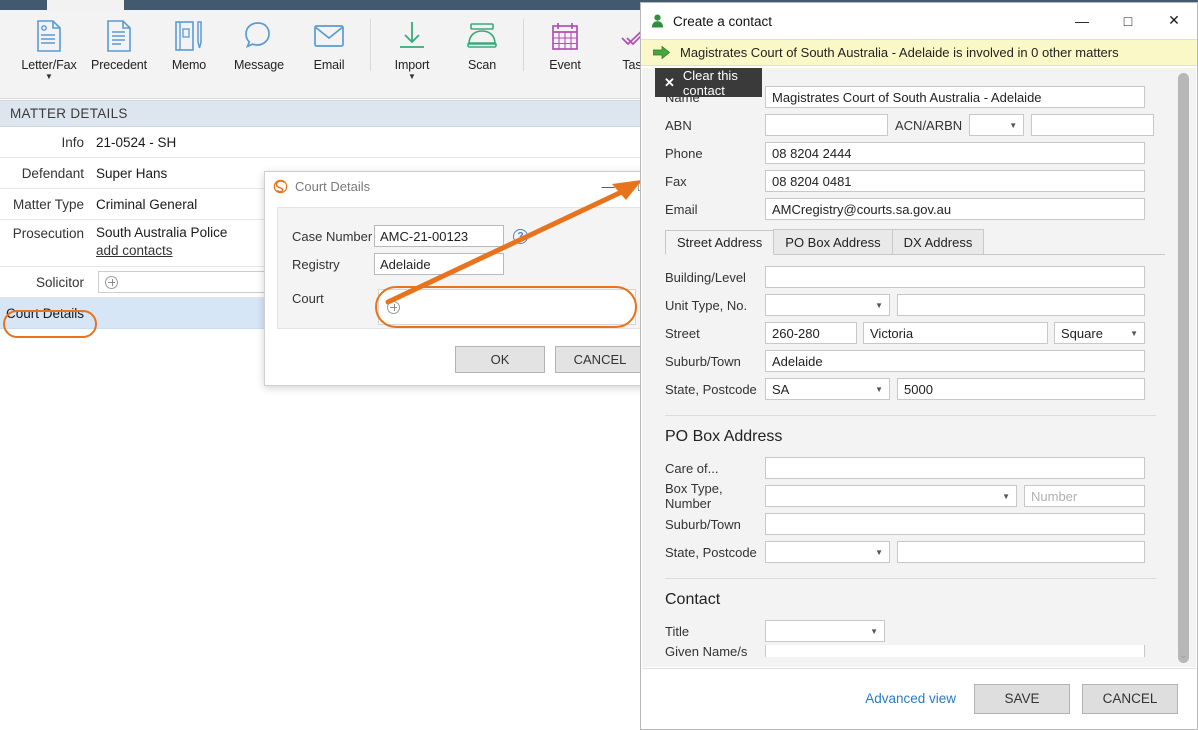  I want to click on po-state-postcode-row: State, Postcode ▼, so click(910, 552).